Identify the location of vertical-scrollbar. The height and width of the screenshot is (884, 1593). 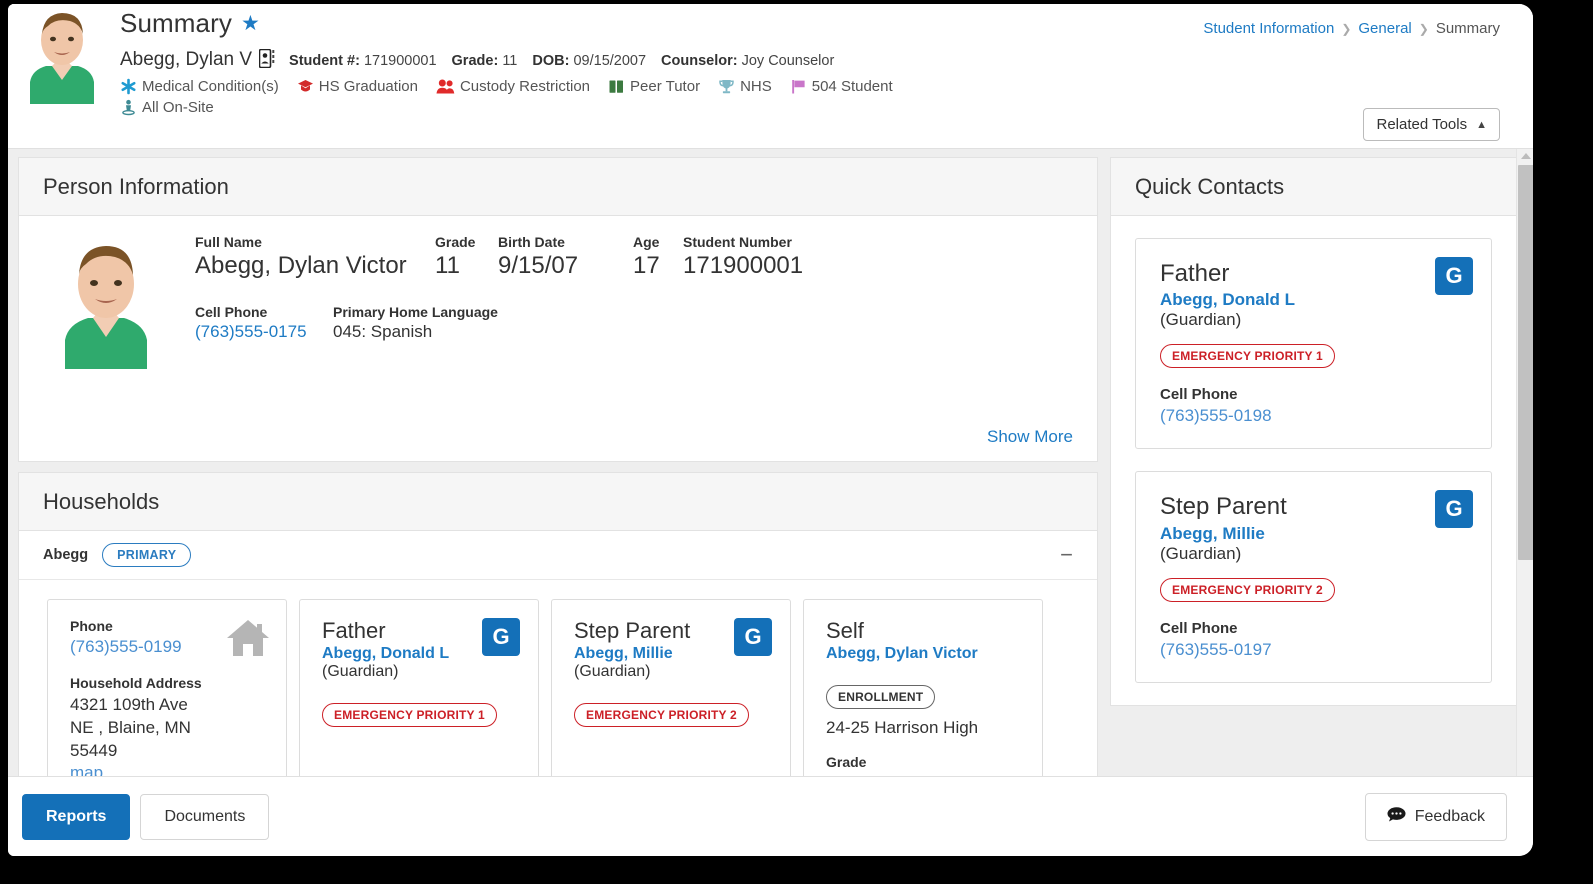
(1524, 462).